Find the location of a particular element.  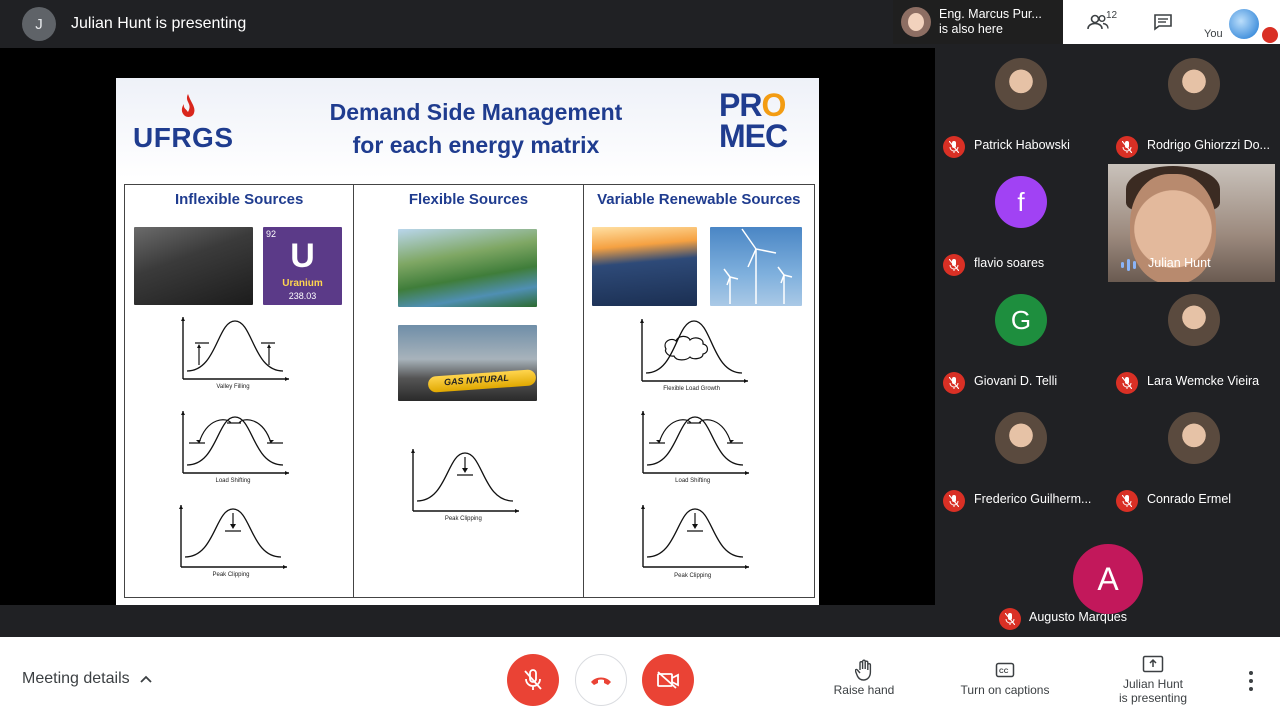

camera-toggle-button is located at coordinates (668, 680).